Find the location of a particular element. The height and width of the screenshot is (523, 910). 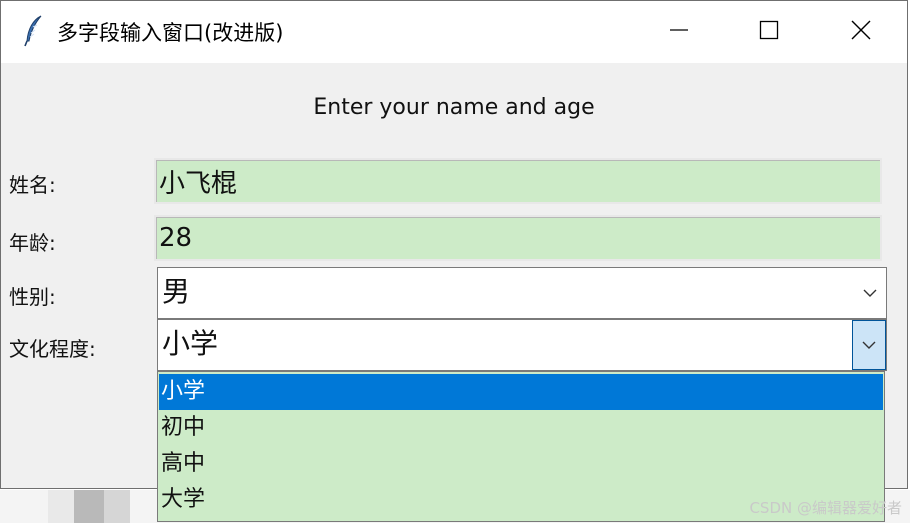

name-input is located at coordinates (518, 181).